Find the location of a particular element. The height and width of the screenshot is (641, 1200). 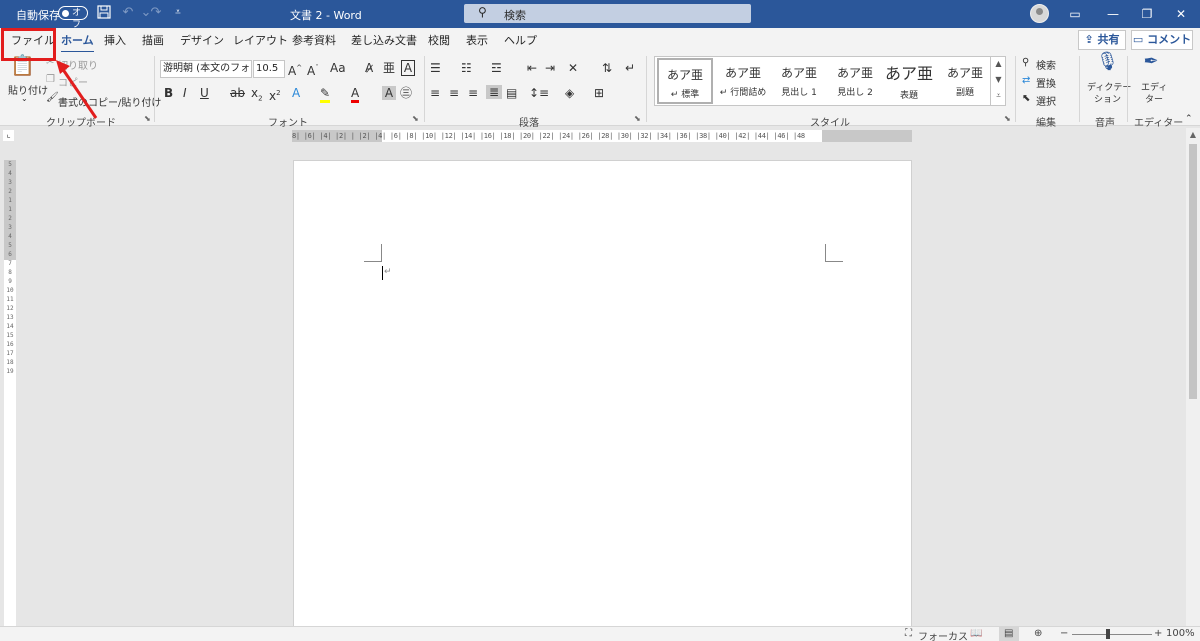

paragraph-launcher-icon: ⬊ is located at coordinates (637, 118).